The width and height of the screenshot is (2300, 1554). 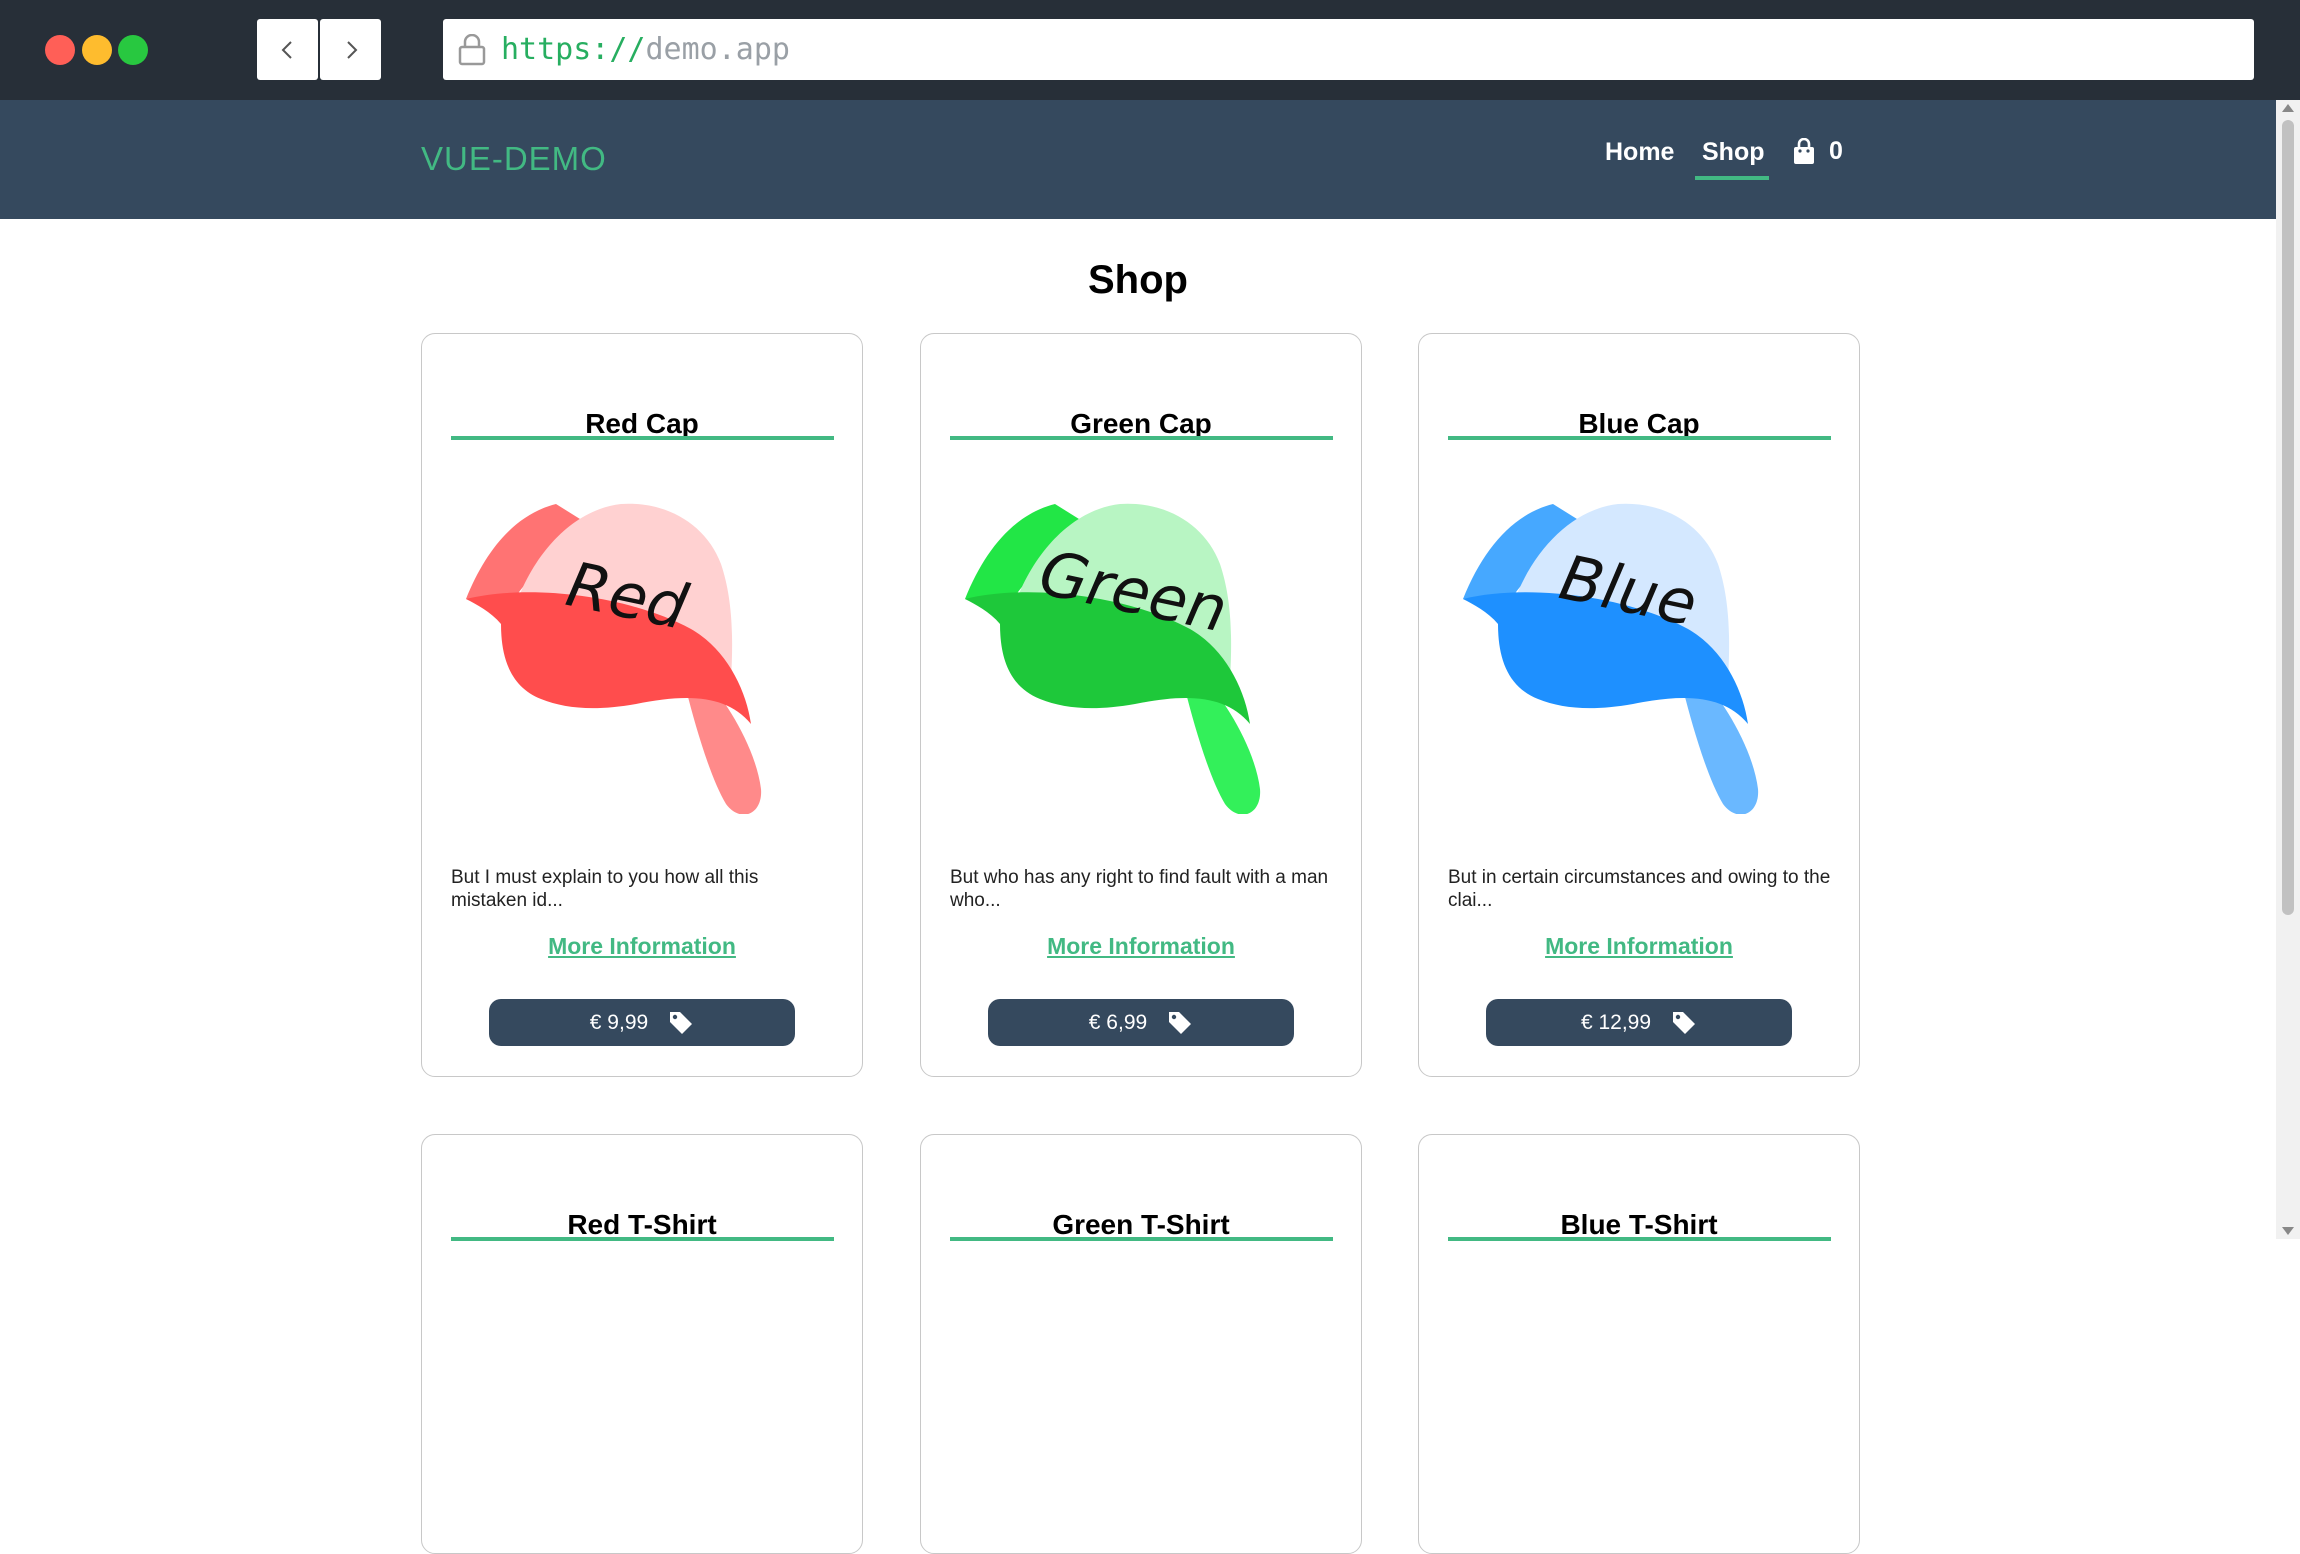 I want to click on minimize-window-button, so click(x=97, y=50).